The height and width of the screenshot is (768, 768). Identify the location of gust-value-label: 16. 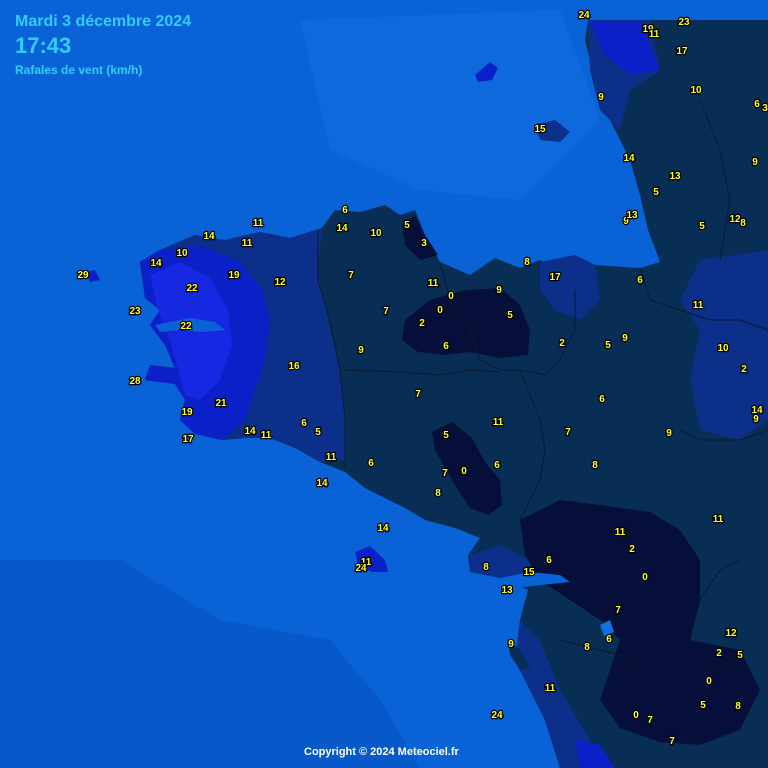
(294, 366).